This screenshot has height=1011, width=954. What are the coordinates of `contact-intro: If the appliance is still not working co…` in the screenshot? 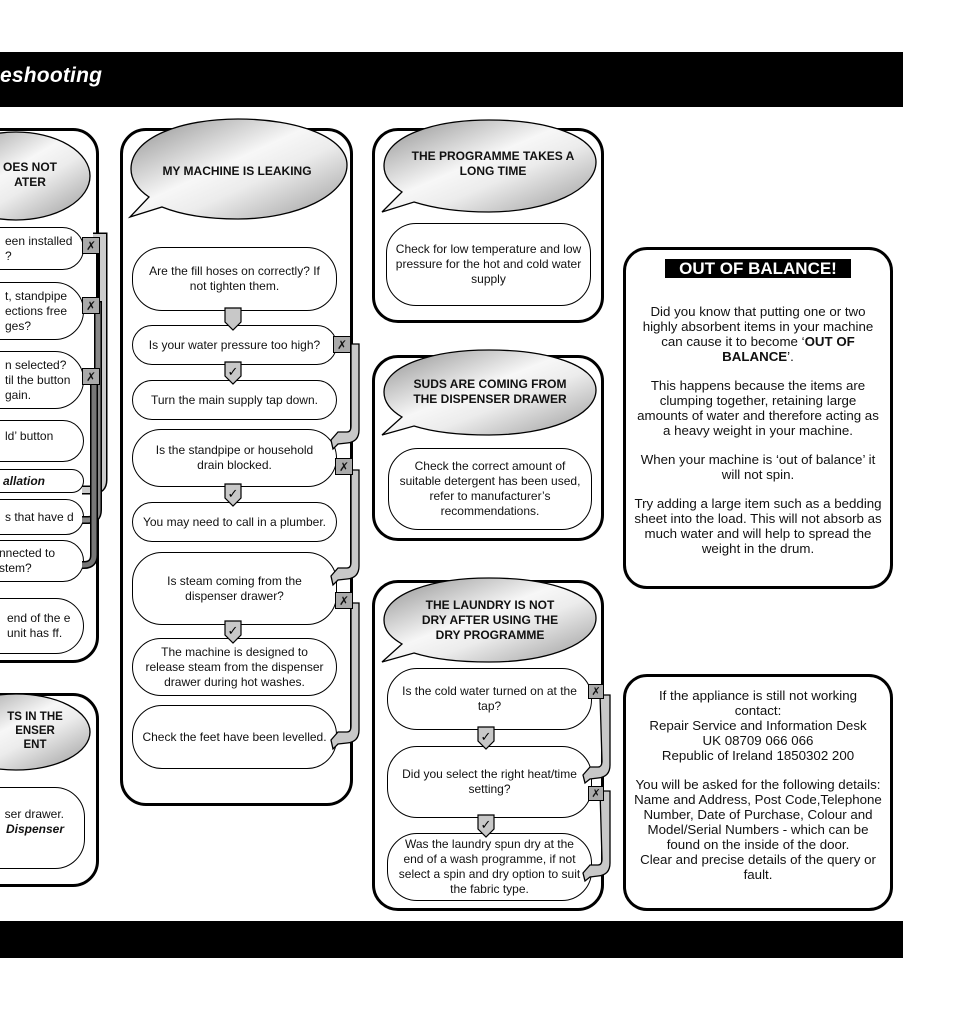 It's located at (758, 703).